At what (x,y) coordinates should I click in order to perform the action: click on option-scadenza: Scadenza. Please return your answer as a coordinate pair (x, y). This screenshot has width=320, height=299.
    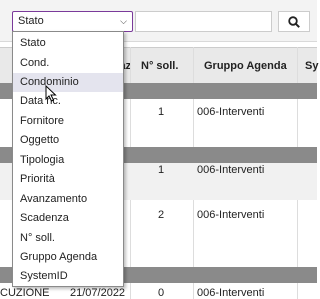
    Looking at the image, I should click on (68, 218).